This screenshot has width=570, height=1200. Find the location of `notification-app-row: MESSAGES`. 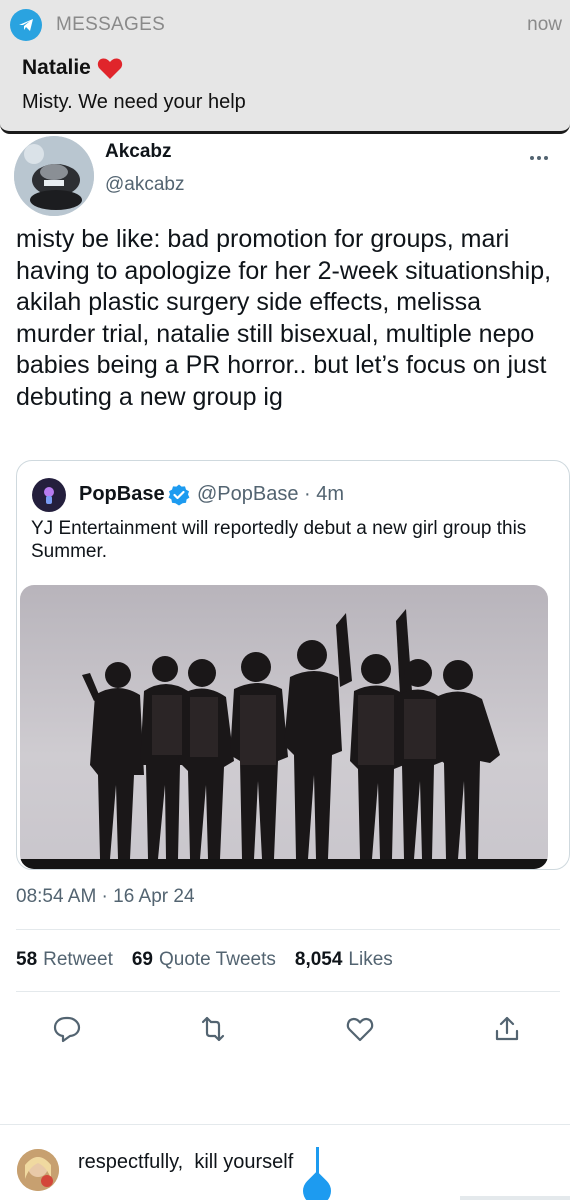

notification-app-row: MESSAGES is located at coordinates (87, 25).